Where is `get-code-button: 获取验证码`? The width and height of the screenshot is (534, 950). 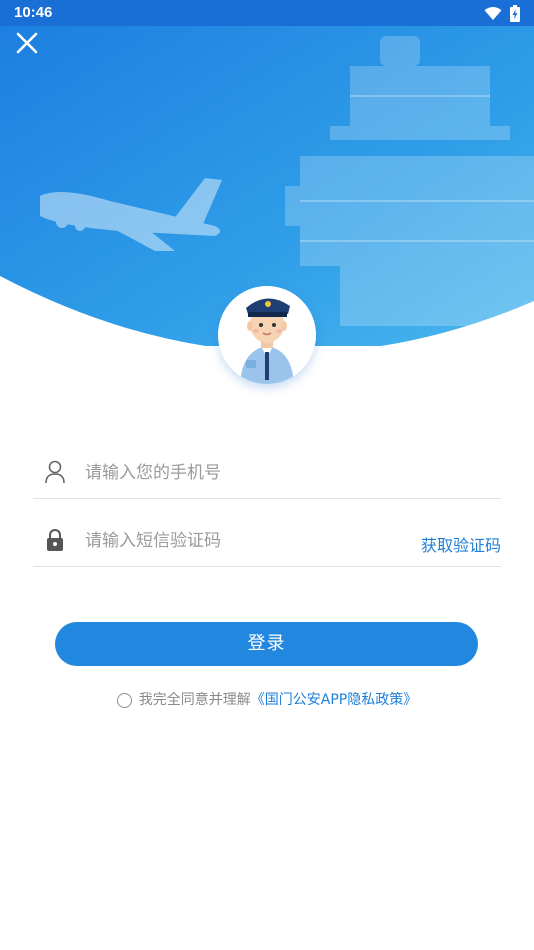
get-code-button: 获取验证码 is located at coordinates (461, 544).